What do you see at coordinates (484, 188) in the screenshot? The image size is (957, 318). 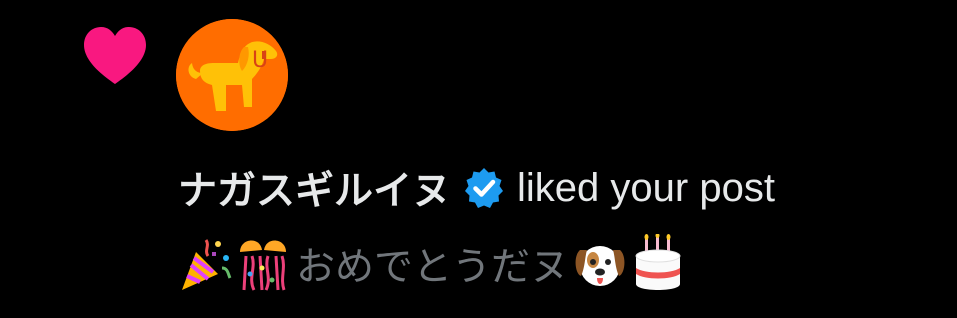 I see `verified-badge-icon` at bounding box center [484, 188].